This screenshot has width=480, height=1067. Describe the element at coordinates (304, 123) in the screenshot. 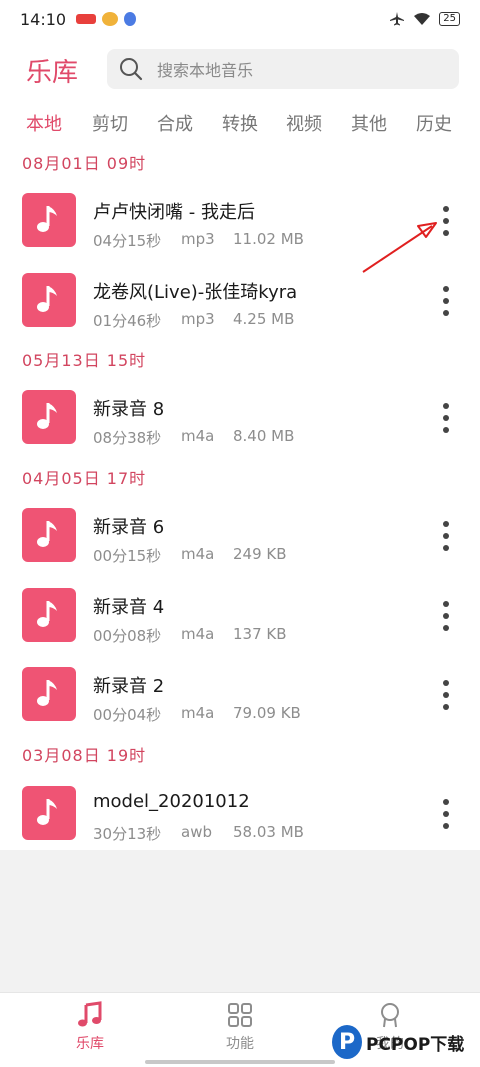

I see `tab-video: 视频` at that location.